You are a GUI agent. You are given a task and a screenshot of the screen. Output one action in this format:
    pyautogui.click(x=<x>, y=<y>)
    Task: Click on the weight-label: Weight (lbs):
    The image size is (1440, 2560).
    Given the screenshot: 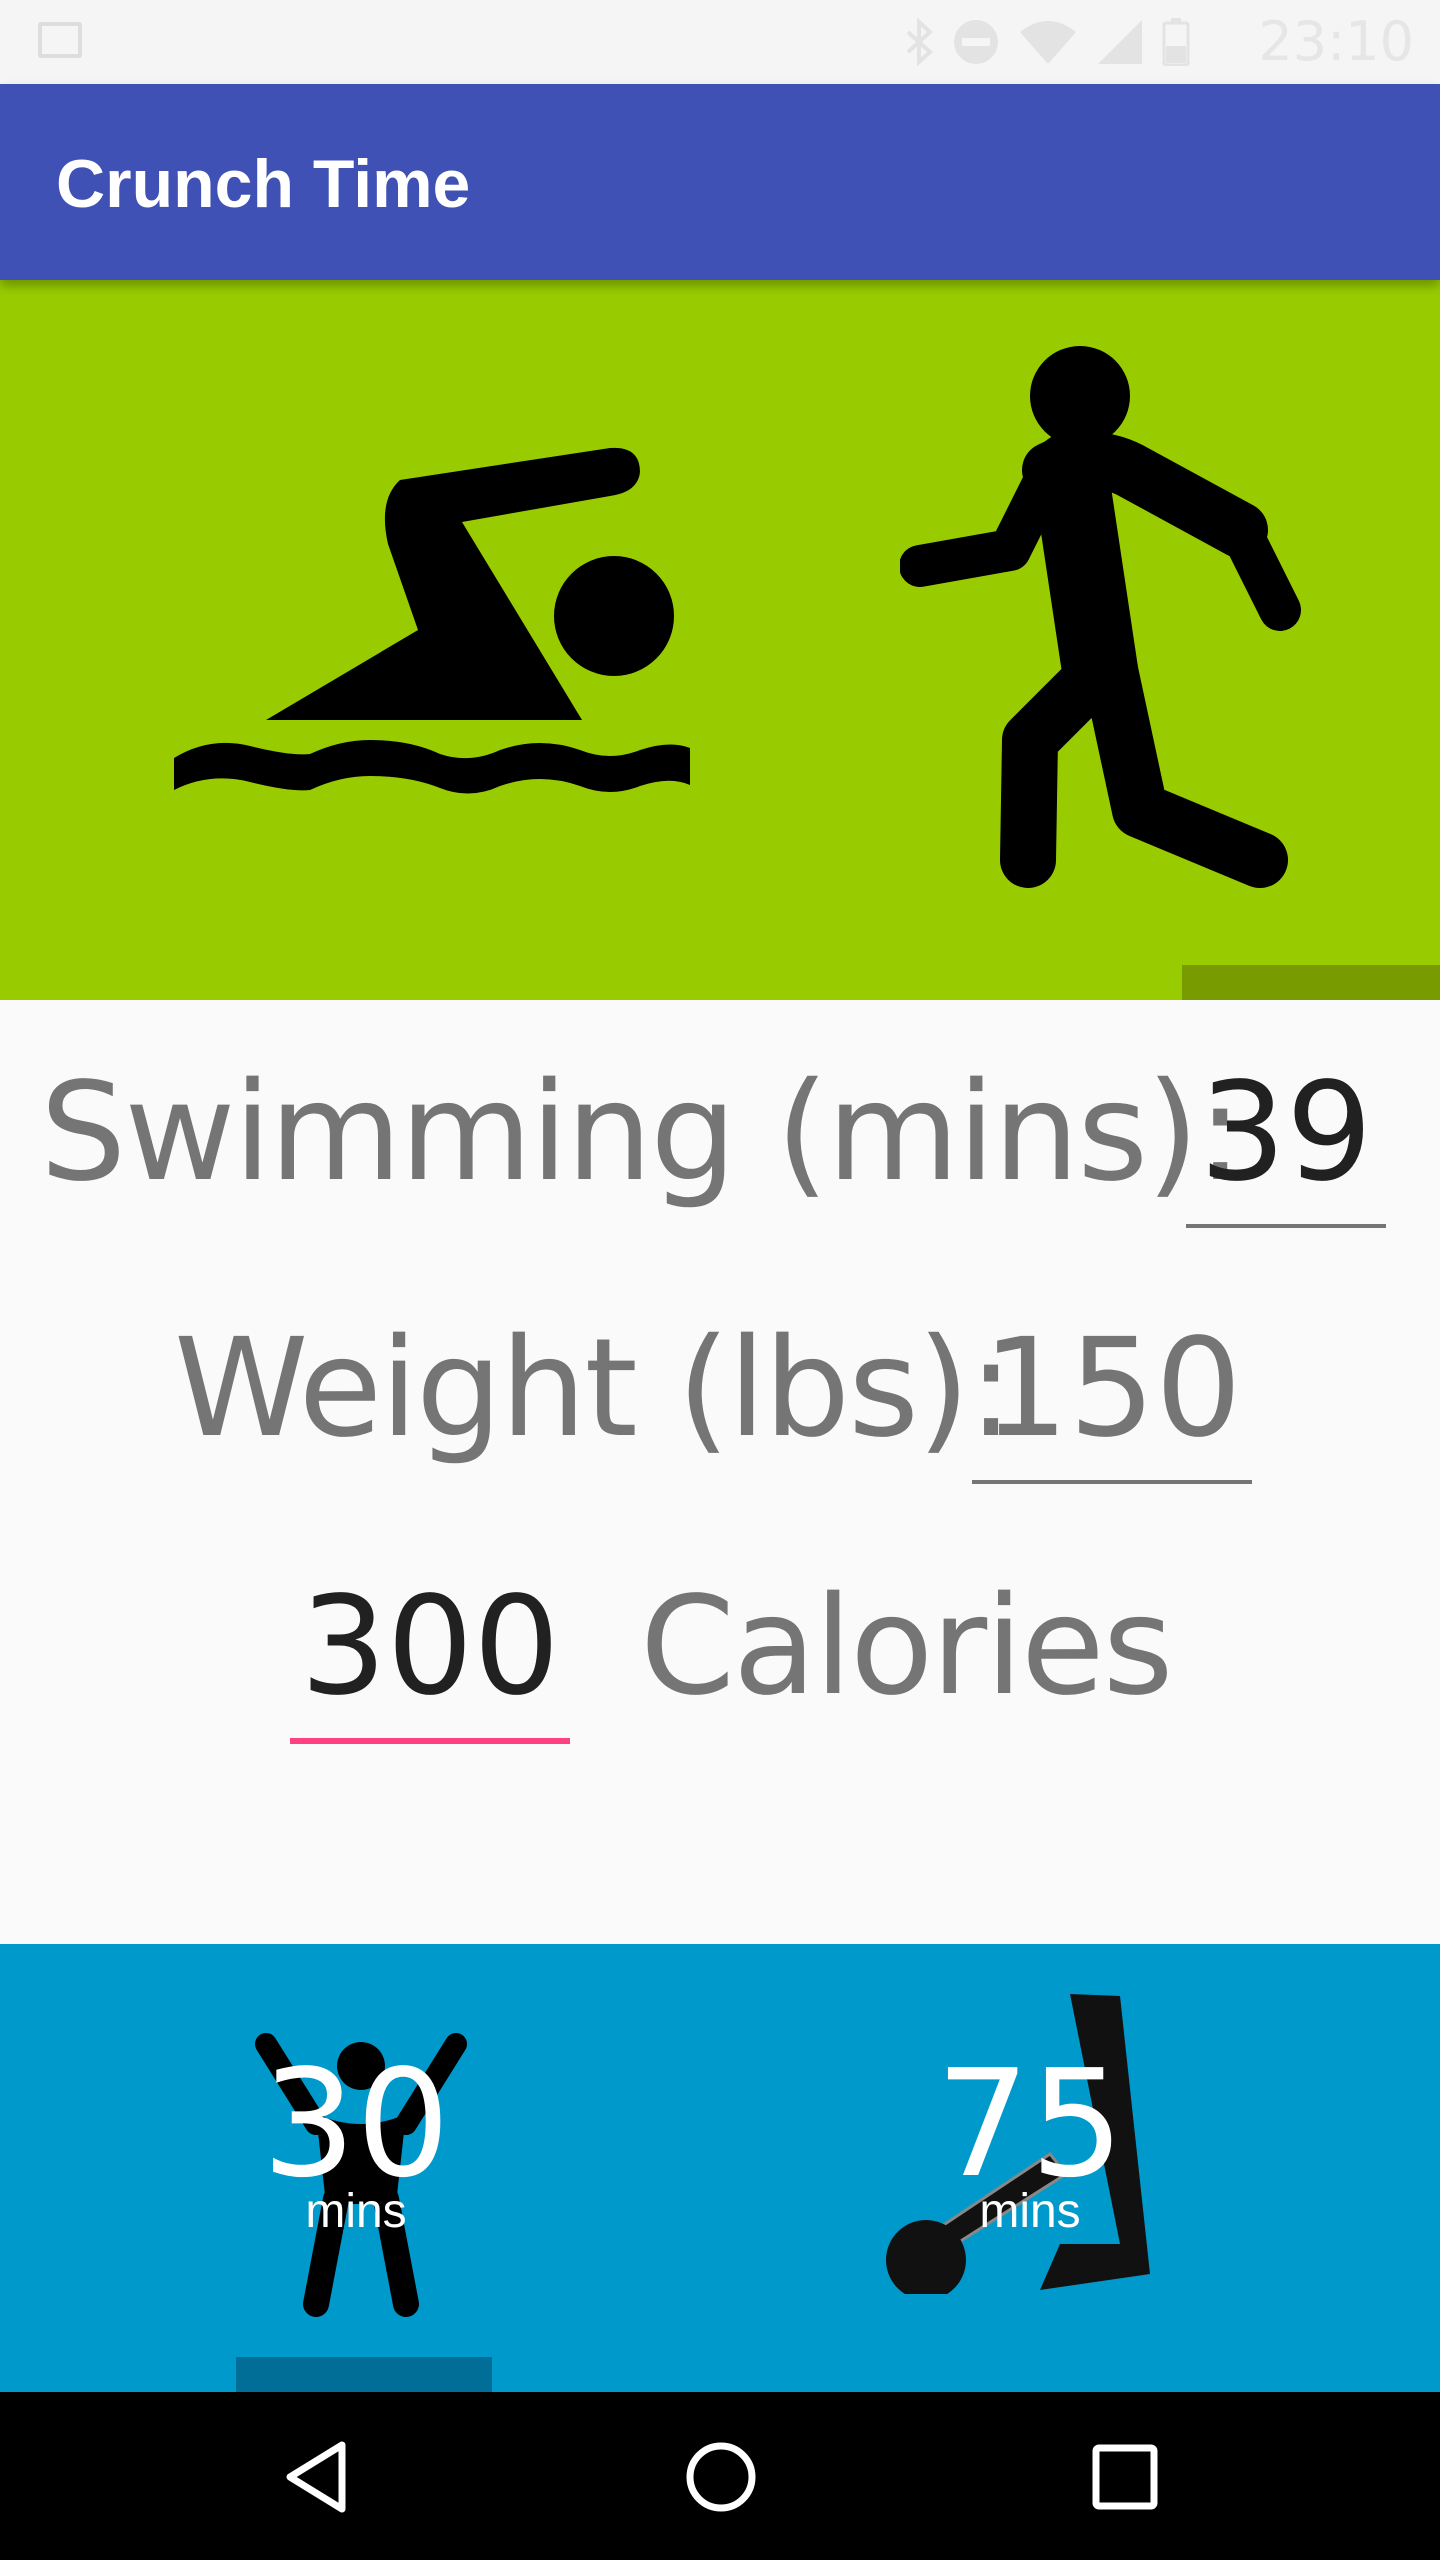 What is the action you would take?
    pyautogui.click(x=594, y=1389)
    